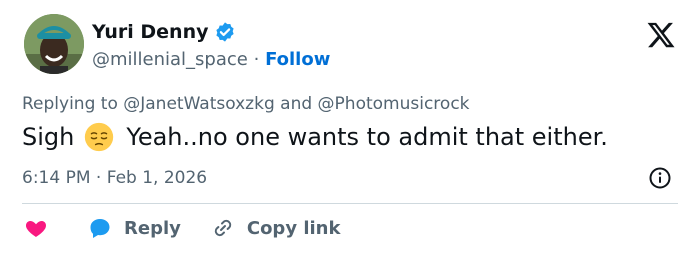  Describe the element at coordinates (394, 104) in the screenshot. I see `mention-link-2: @Photomusicrock` at that location.